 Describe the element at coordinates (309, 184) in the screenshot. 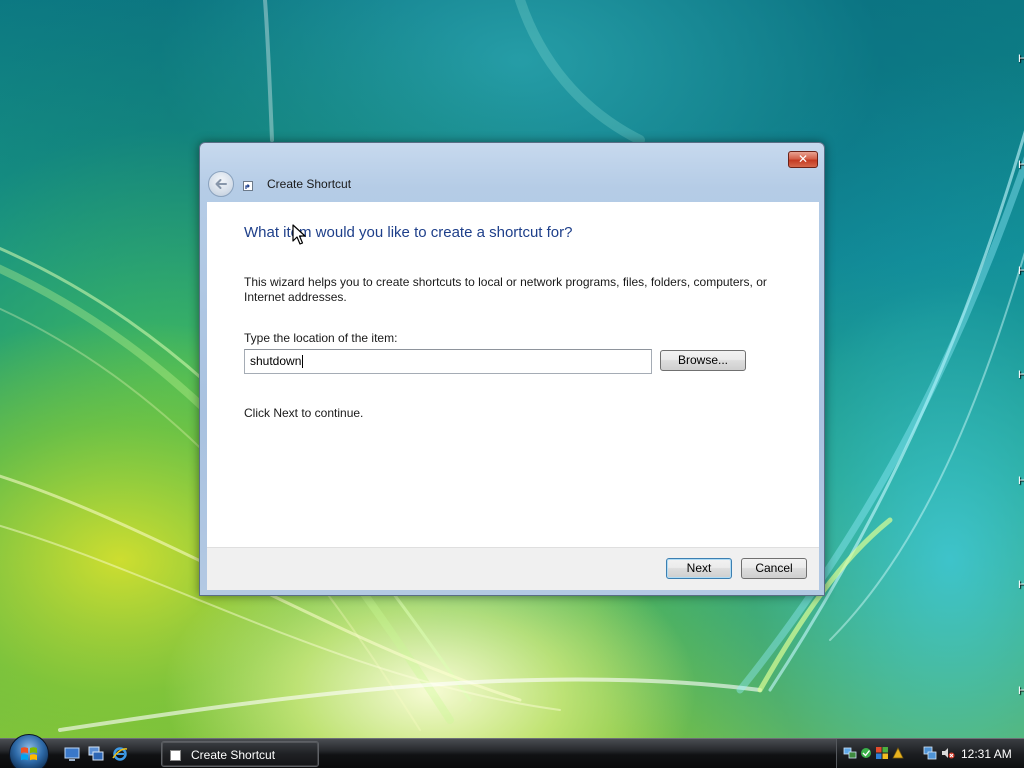

I see `window-title: Create Shortcut` at that location.